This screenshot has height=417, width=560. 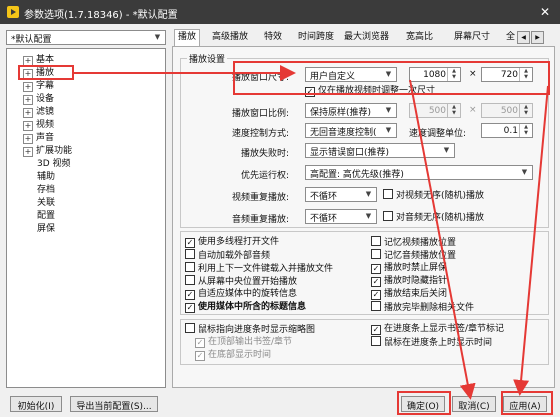 What do you see at coordinates (413, 255) in the screenshot?
I see `option-checkbox: 记忆音频播放位置` at bounding box center [413, 255].